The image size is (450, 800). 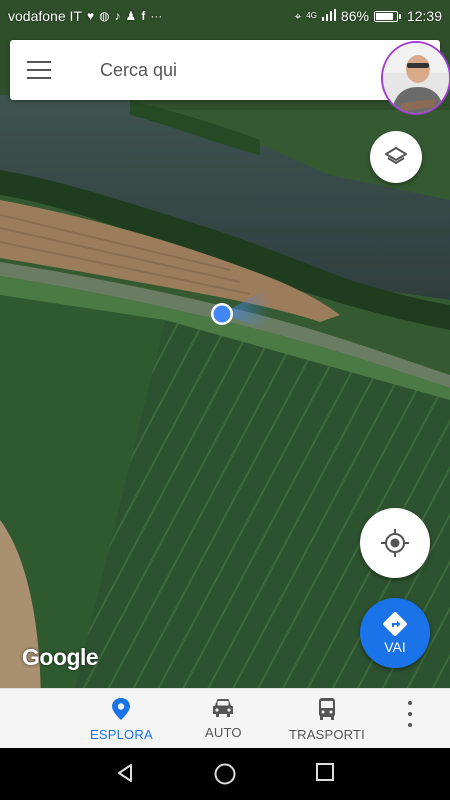 I want to click on location-icon: ⌖, so click(x=298, y=15).